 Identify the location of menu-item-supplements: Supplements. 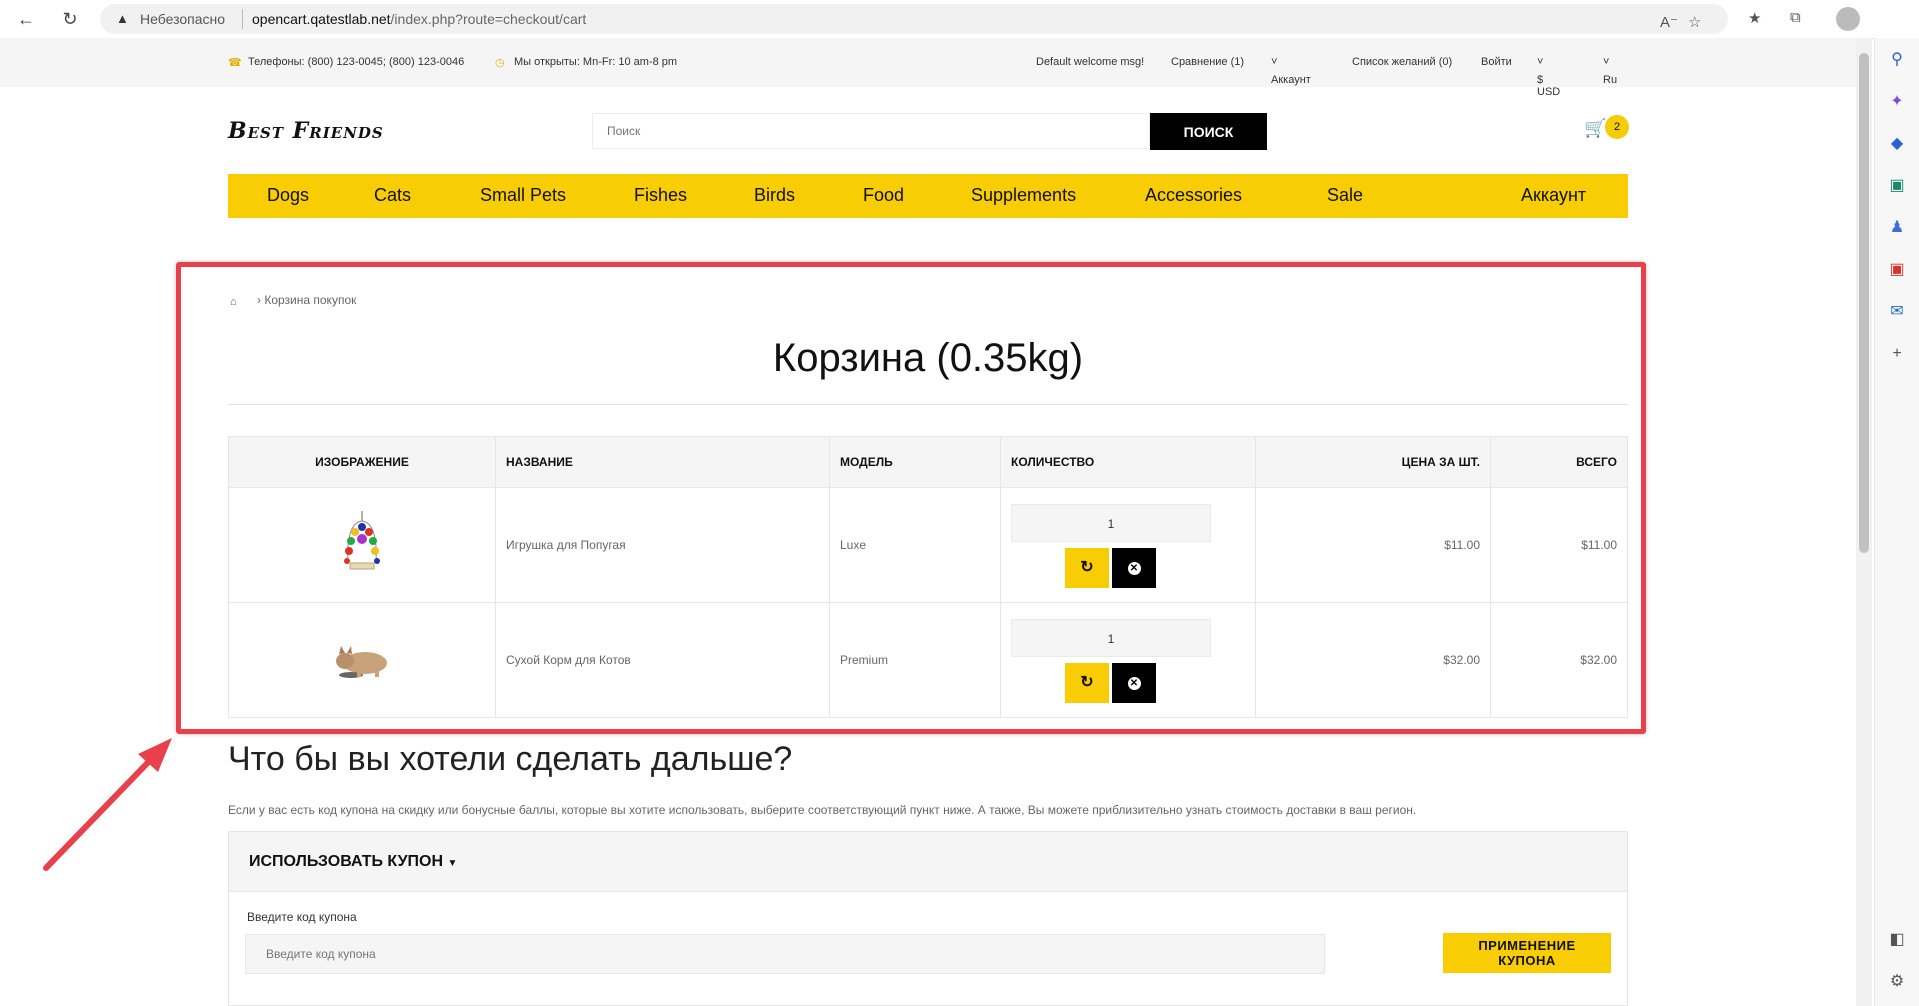
(1023, 195).